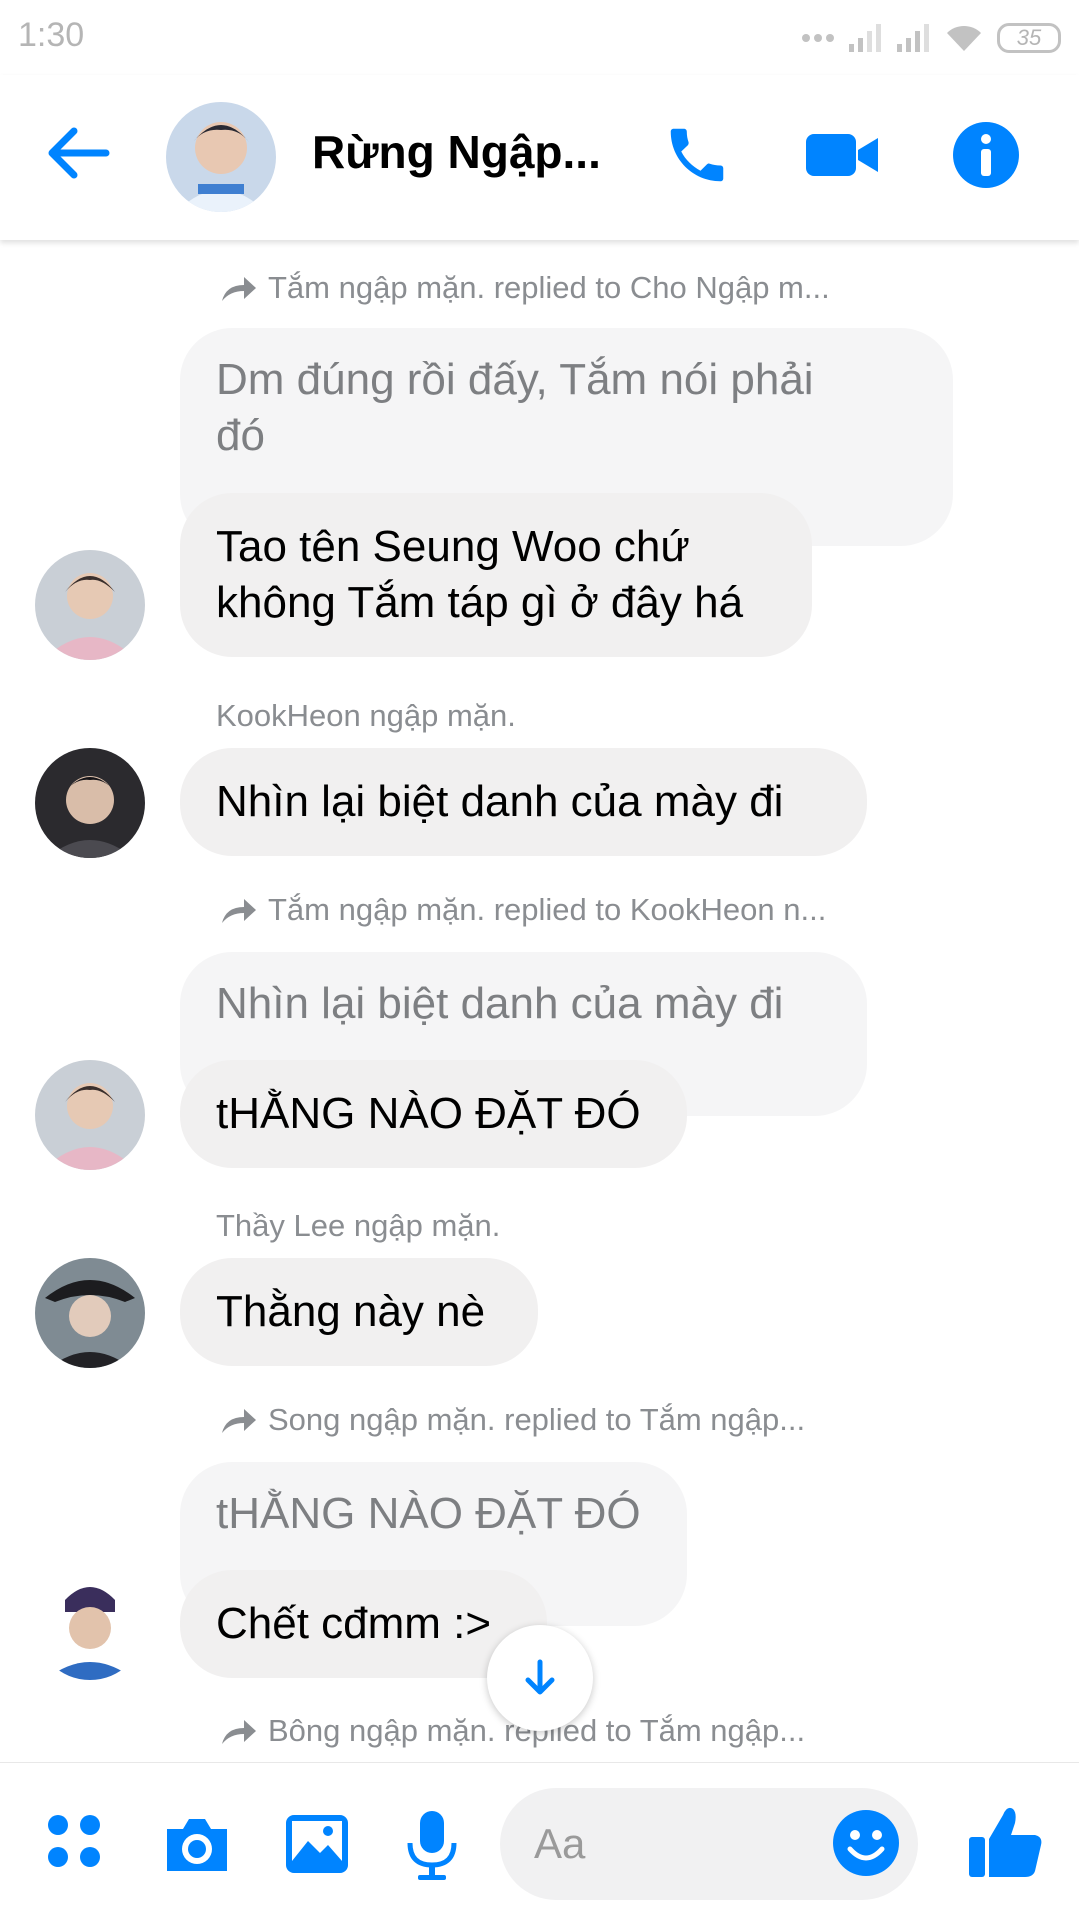  Describe the element at coordinates (986, 155) in the screenshot. I see `info-icon` at that location.